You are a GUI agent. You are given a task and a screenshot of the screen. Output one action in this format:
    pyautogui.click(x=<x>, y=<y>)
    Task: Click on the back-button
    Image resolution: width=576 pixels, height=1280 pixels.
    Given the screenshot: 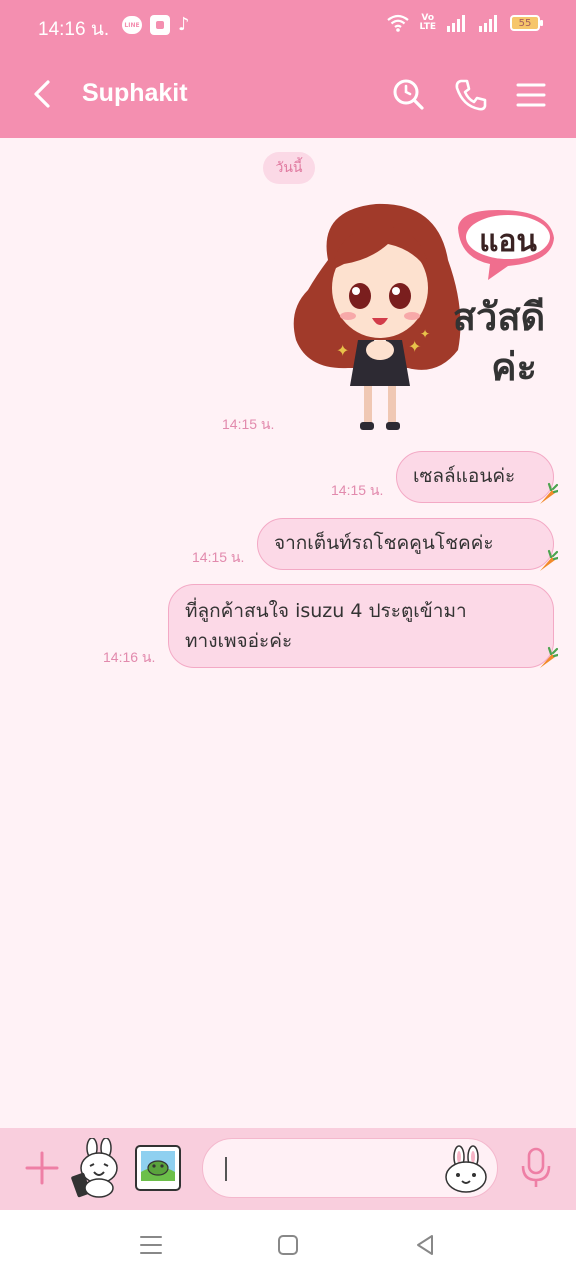 What is the action you would take?
    pyautogui.click(x=44, y=94)
    